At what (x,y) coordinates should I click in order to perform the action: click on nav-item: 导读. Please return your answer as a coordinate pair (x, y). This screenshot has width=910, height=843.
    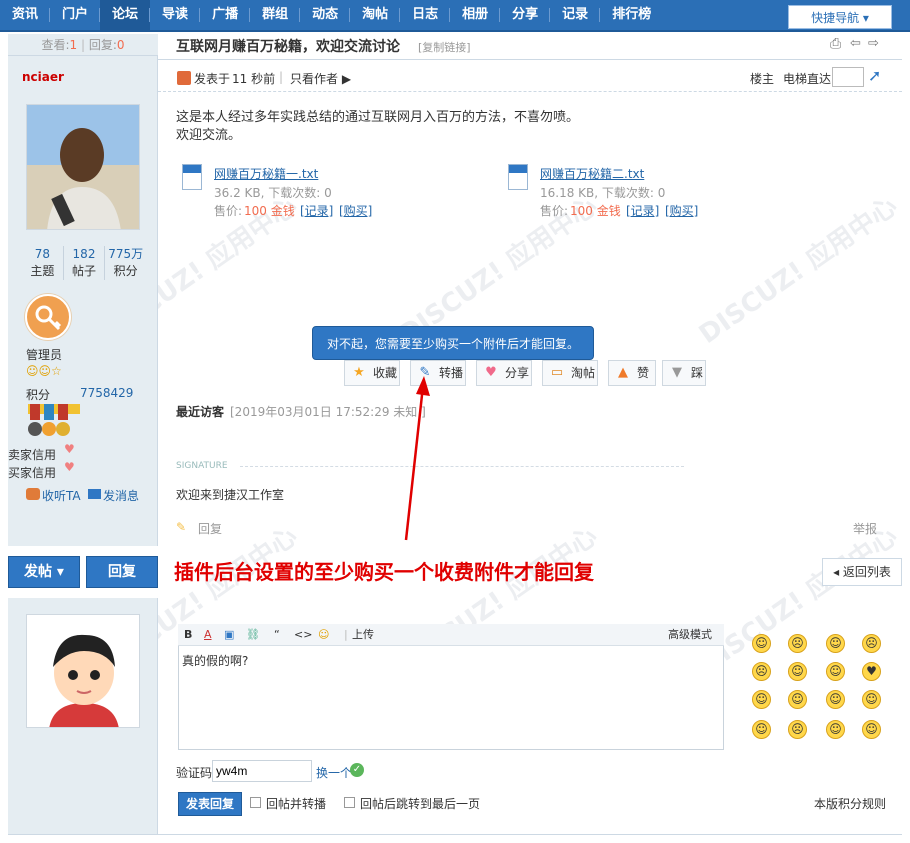
    Looking at the image, I should click on (175, 15).